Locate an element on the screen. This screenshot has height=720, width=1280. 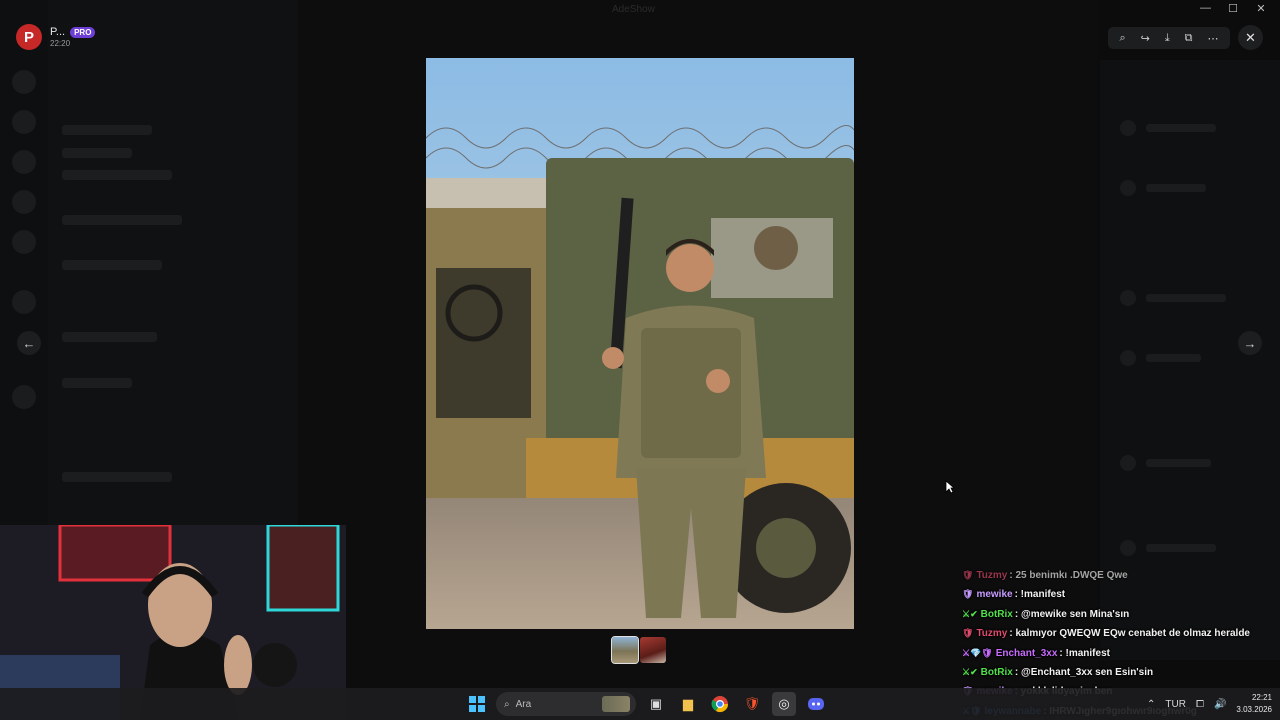
volume-icon: 🔊 is located at coordinates (1220, 704).